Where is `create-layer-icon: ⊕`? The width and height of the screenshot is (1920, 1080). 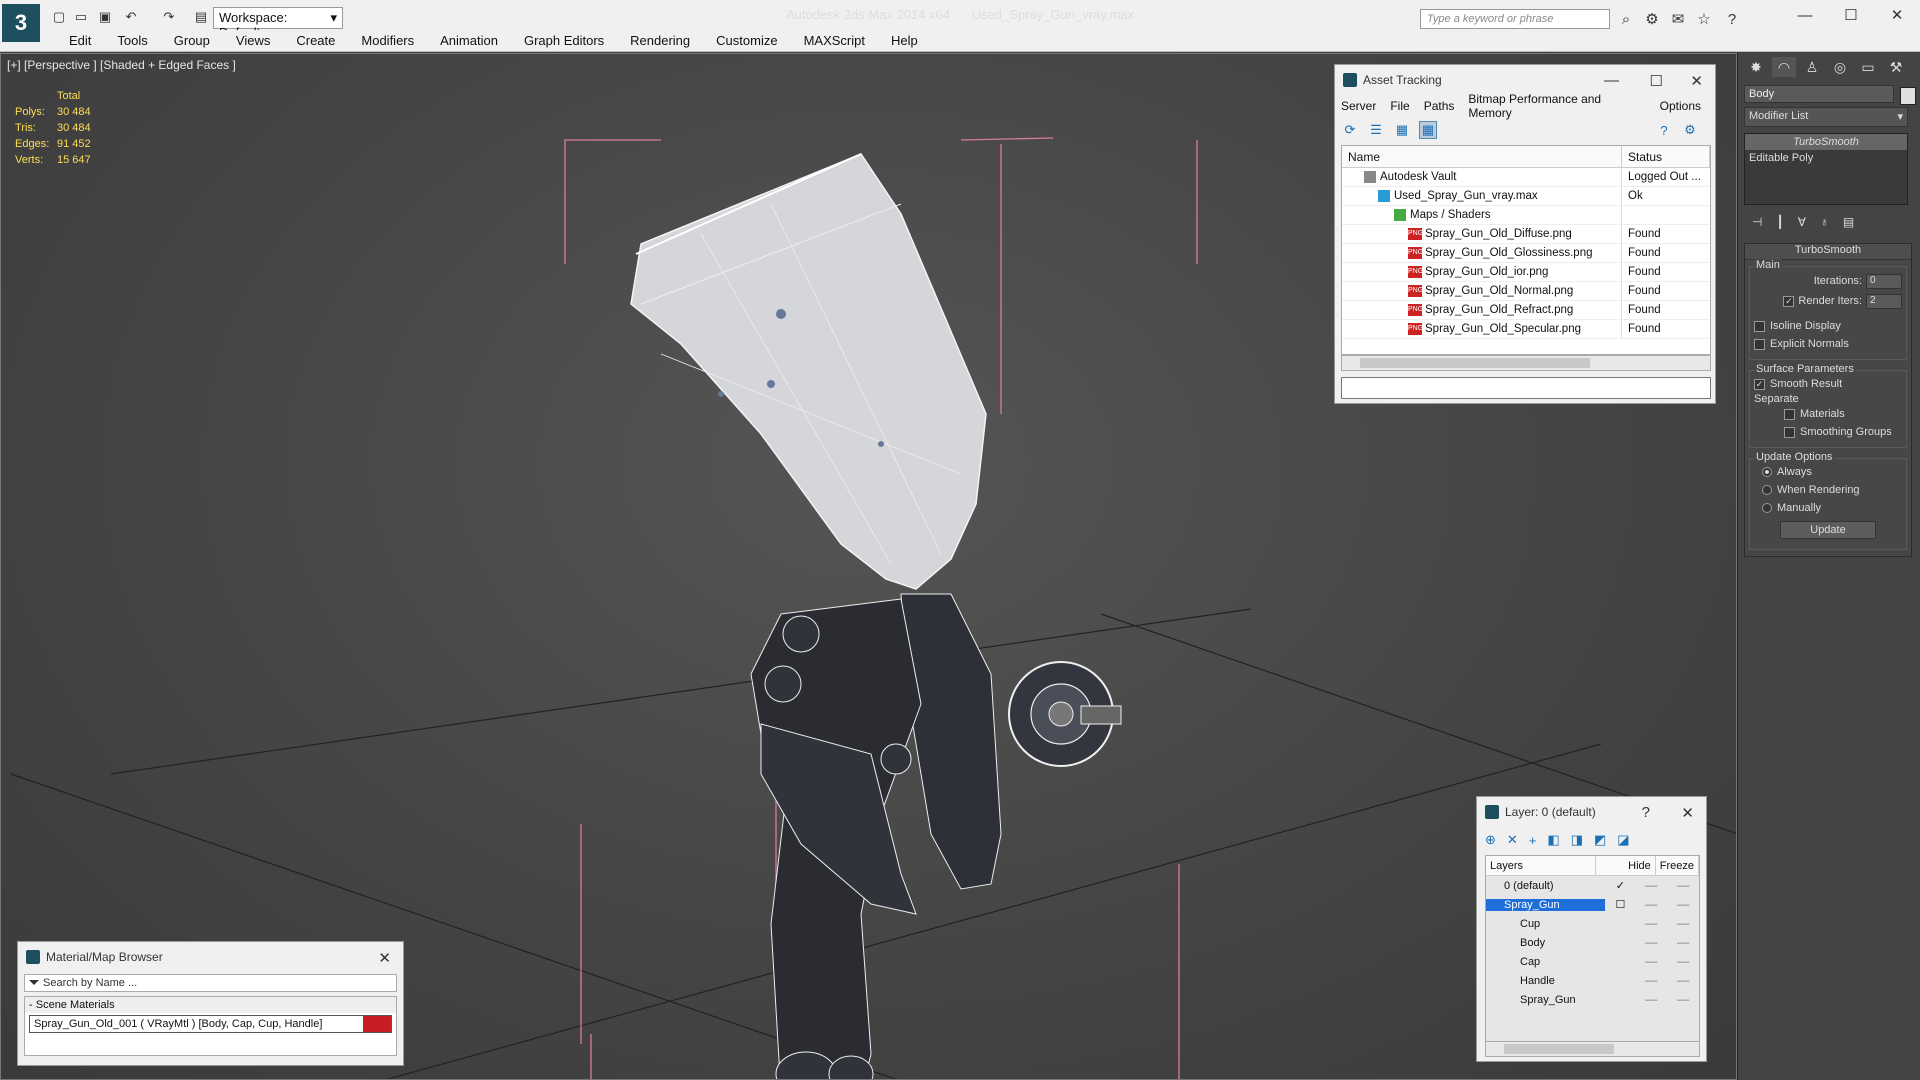 create-layer-icon: ⊕ is located at coordinates (1490, 840).